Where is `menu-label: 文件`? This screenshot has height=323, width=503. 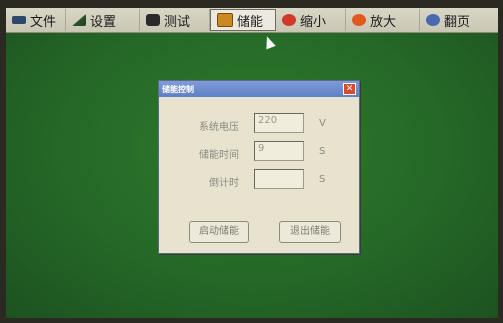
menu-label: 文件 is located at coordinates (43, 22).